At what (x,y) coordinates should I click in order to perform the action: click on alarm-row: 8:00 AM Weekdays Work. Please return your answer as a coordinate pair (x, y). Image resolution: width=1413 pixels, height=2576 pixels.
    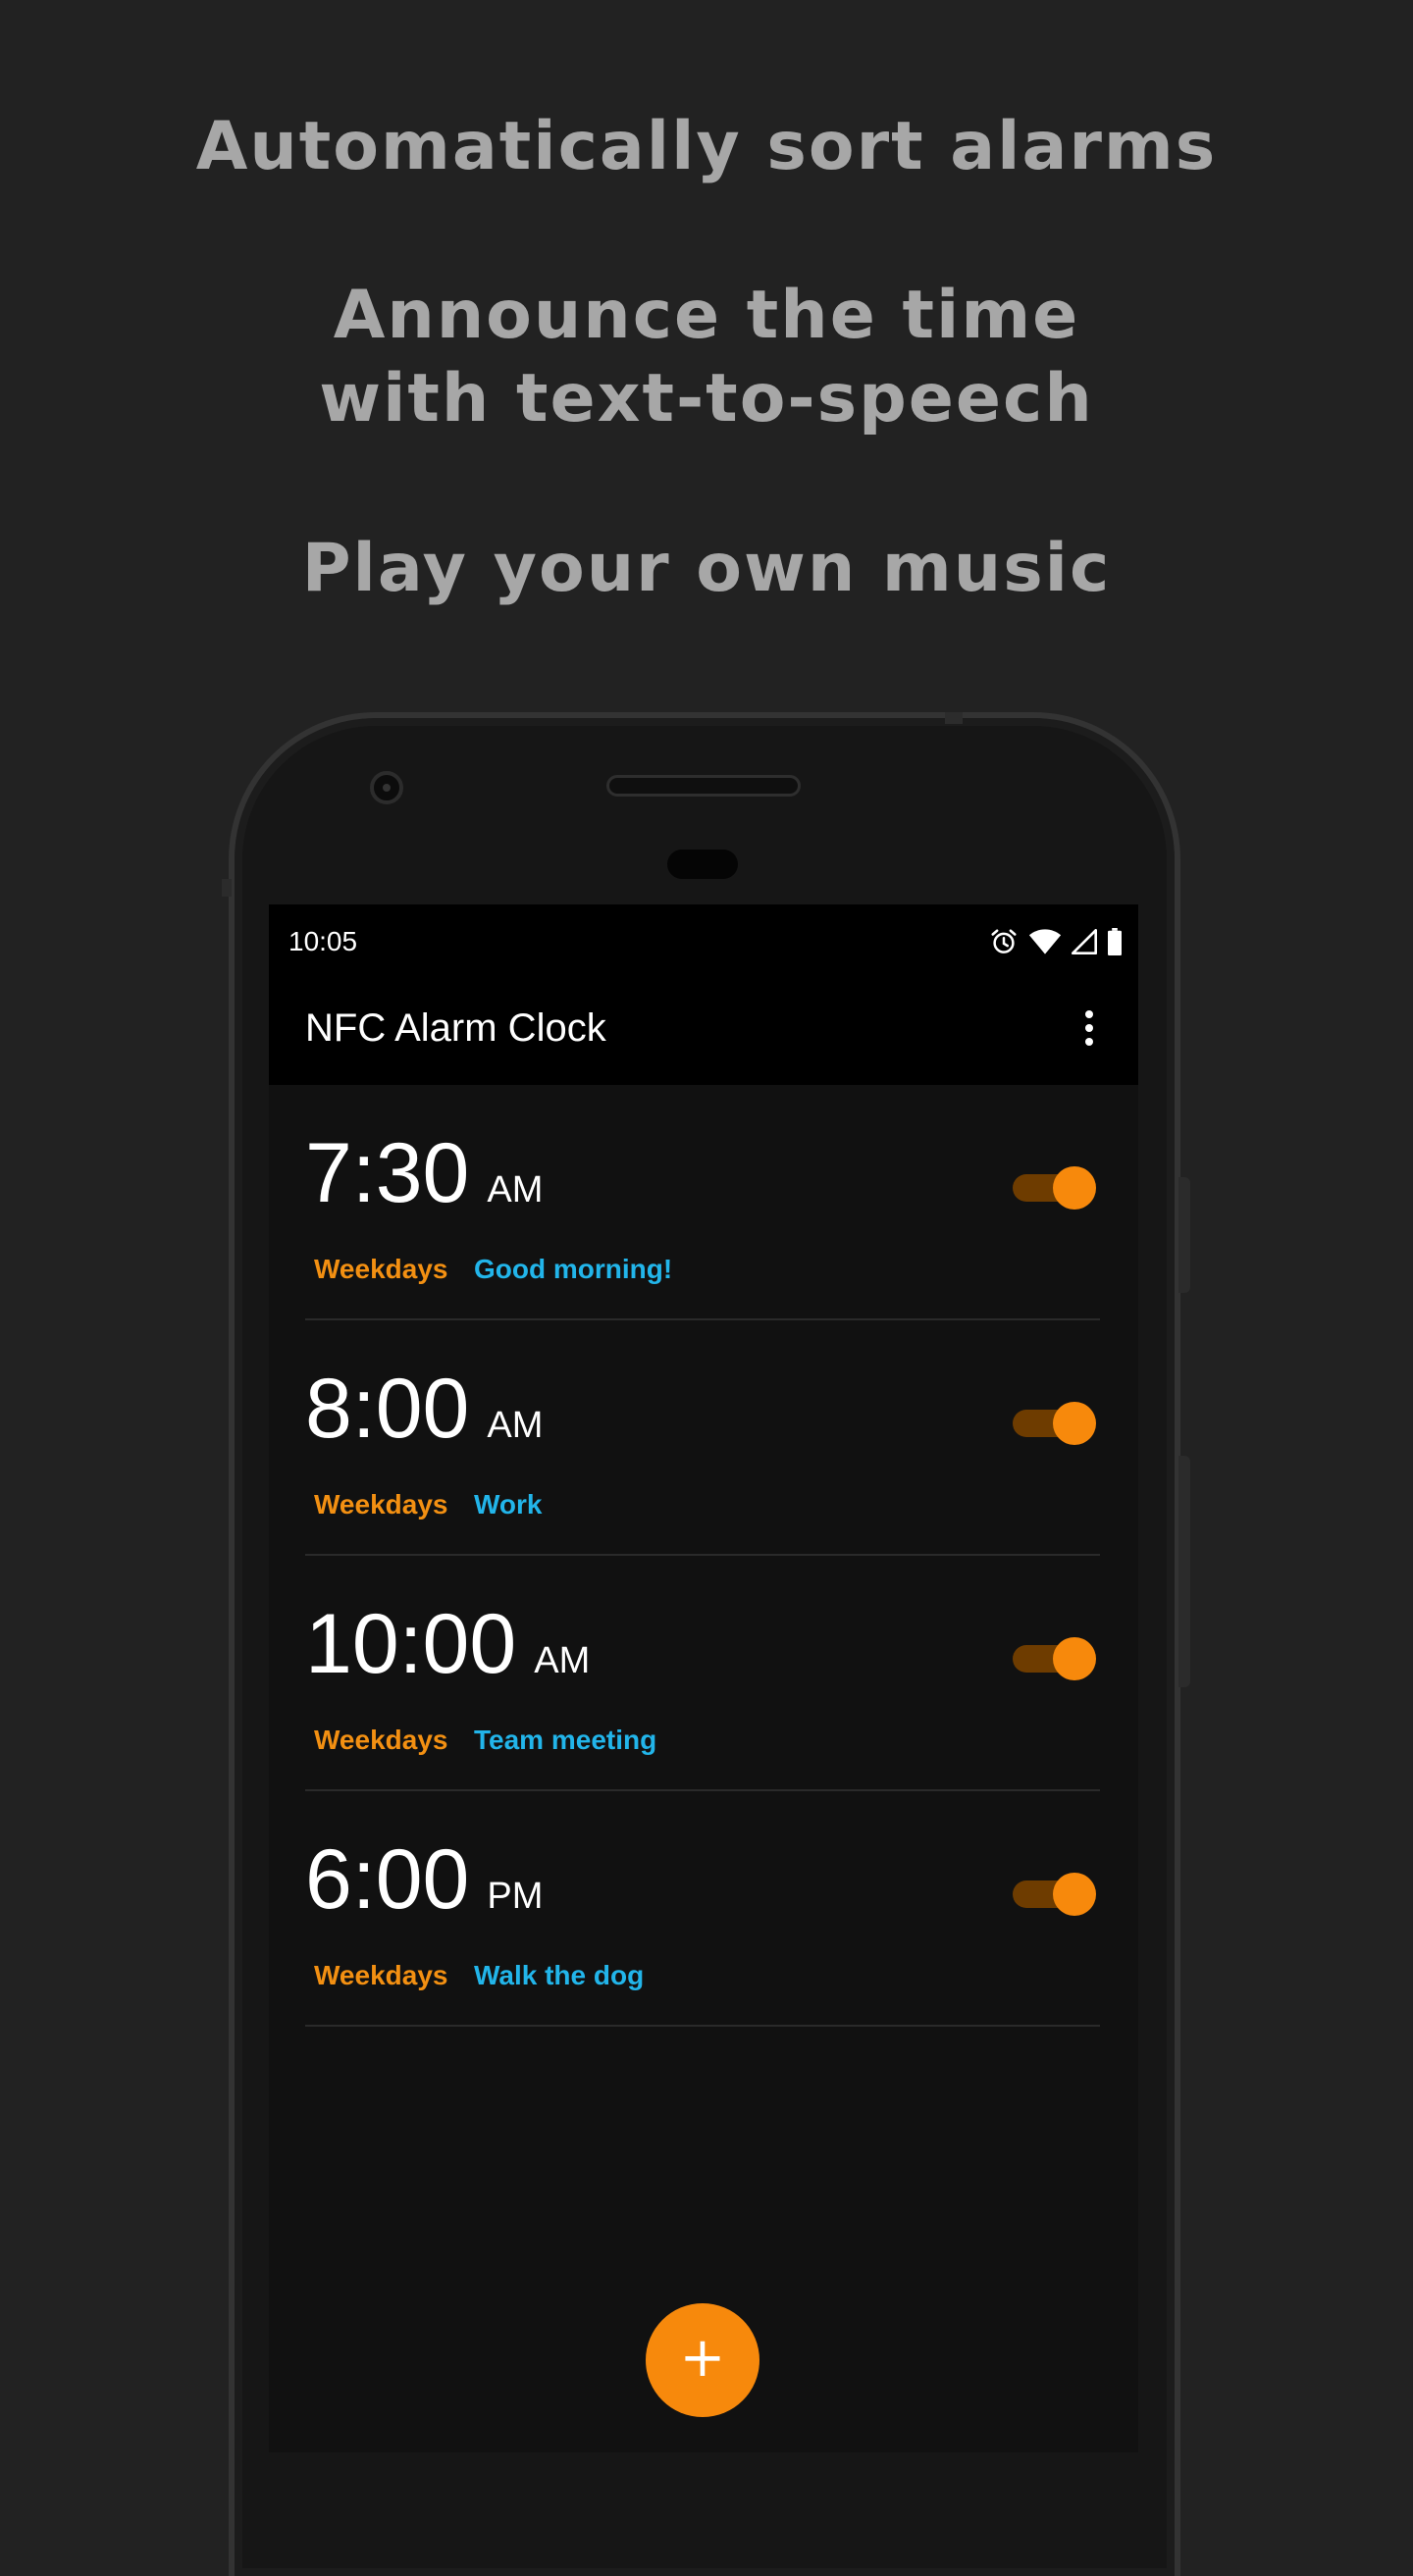
    Looking at the image, I should click on (702, 1438).